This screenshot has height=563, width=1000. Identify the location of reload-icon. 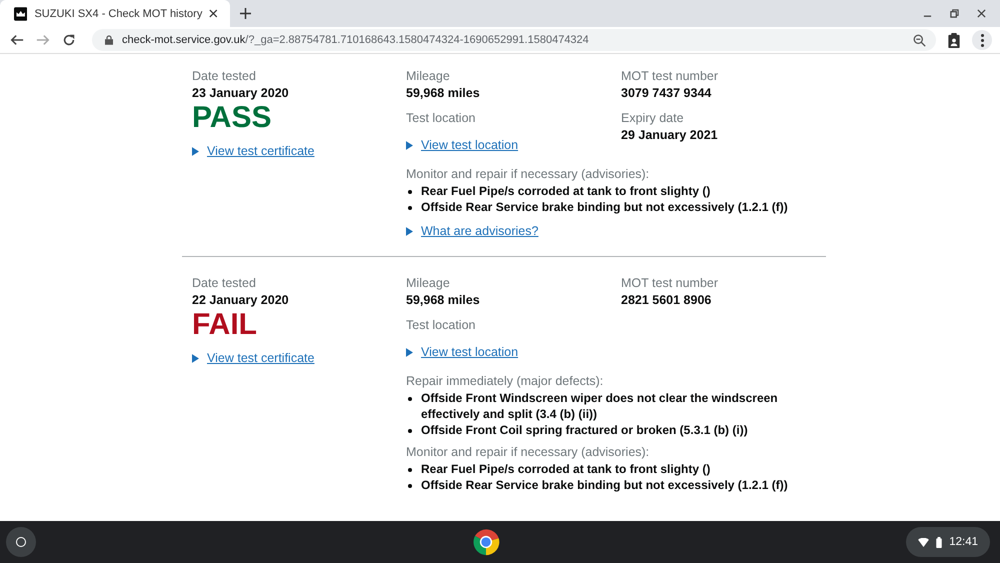
(69, 40).